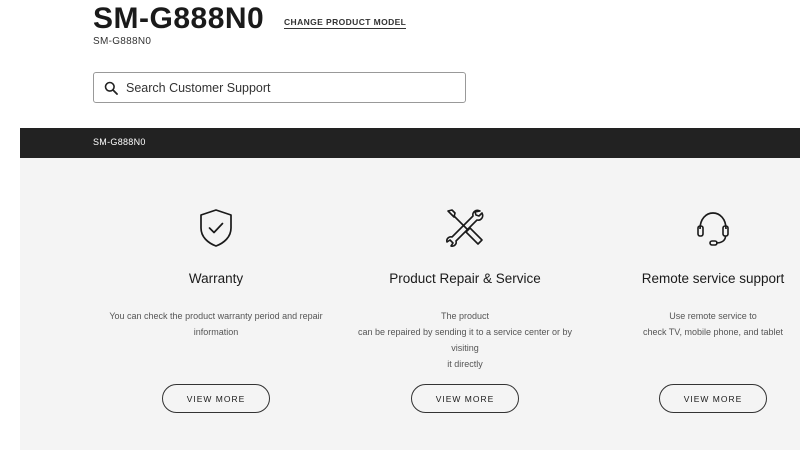  I want to click on product-model-code: SM-G888N0, so click(122, 41).